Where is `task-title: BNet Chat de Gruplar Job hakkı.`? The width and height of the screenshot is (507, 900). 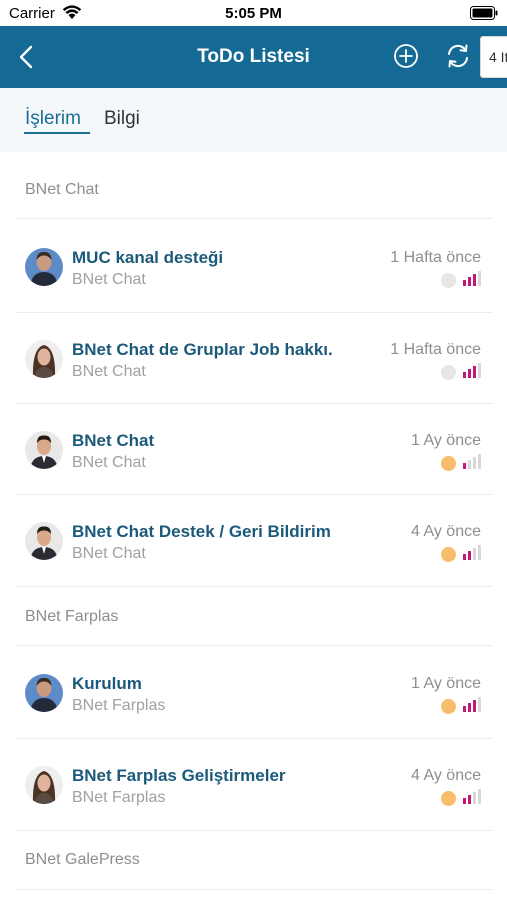 task-title: BNet Chat de Gruplar Job hakkı. is located at coordinates (202, 349).